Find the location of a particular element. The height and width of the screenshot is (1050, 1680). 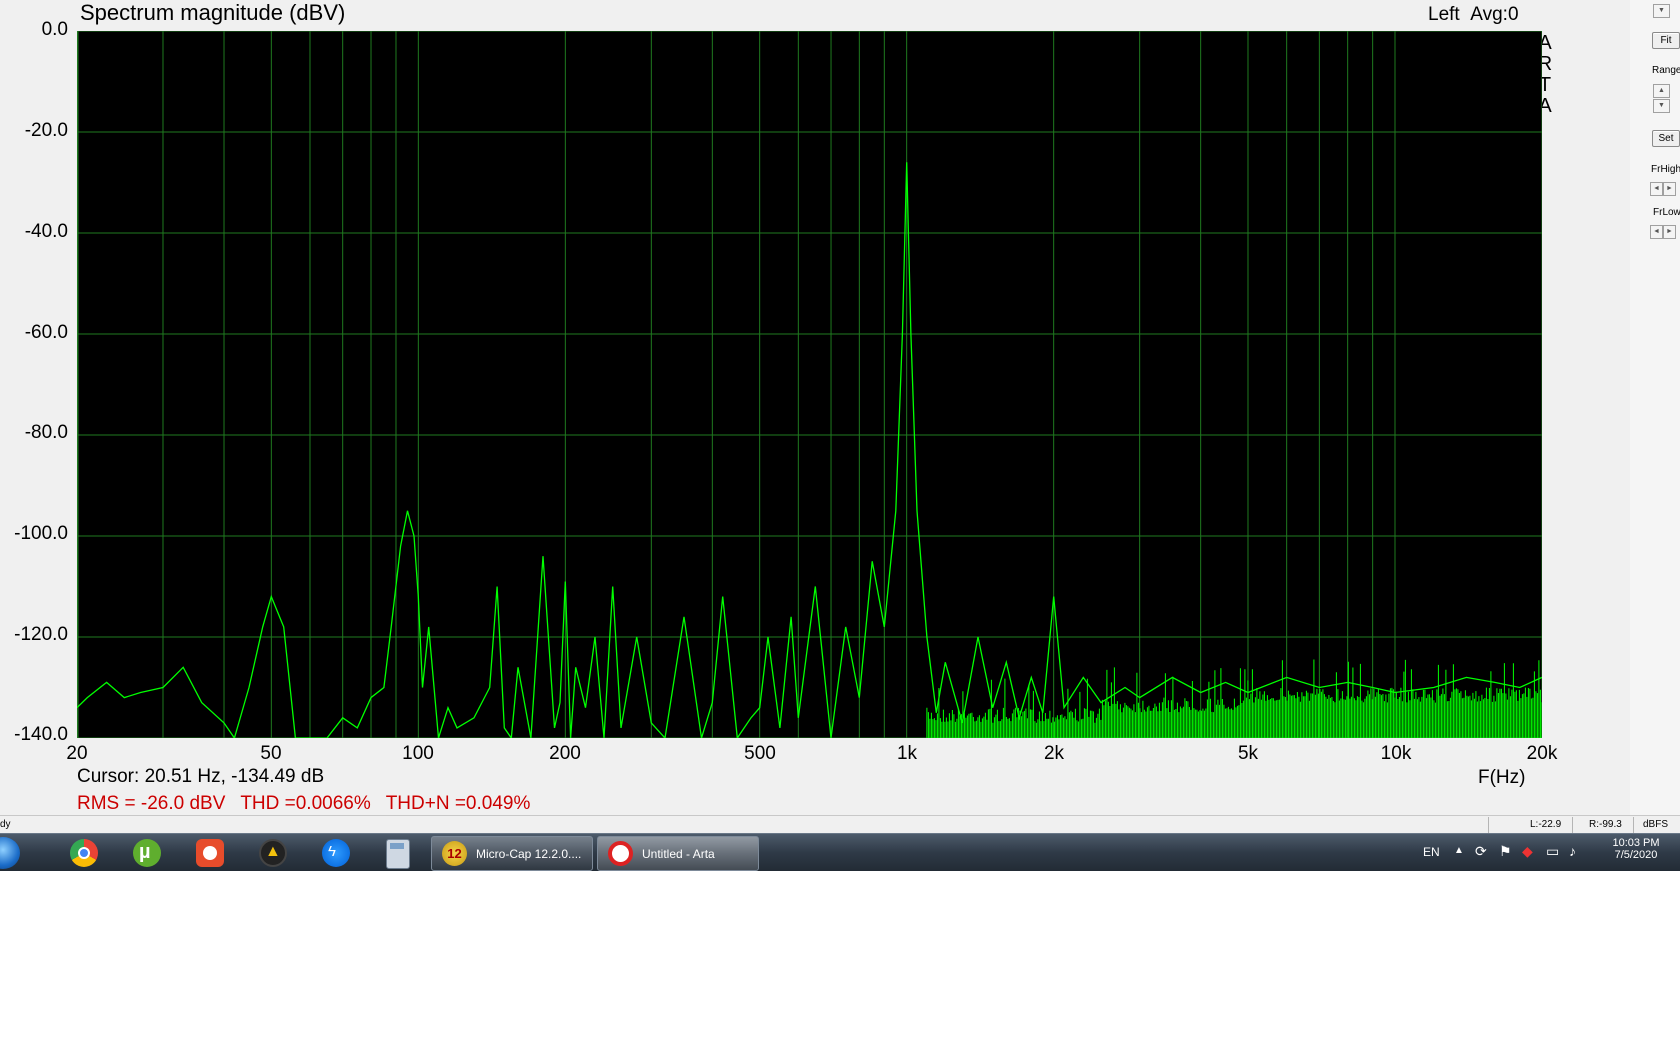

thdn-readout: THD+N =0.049% is located at coordinates (458, 803).